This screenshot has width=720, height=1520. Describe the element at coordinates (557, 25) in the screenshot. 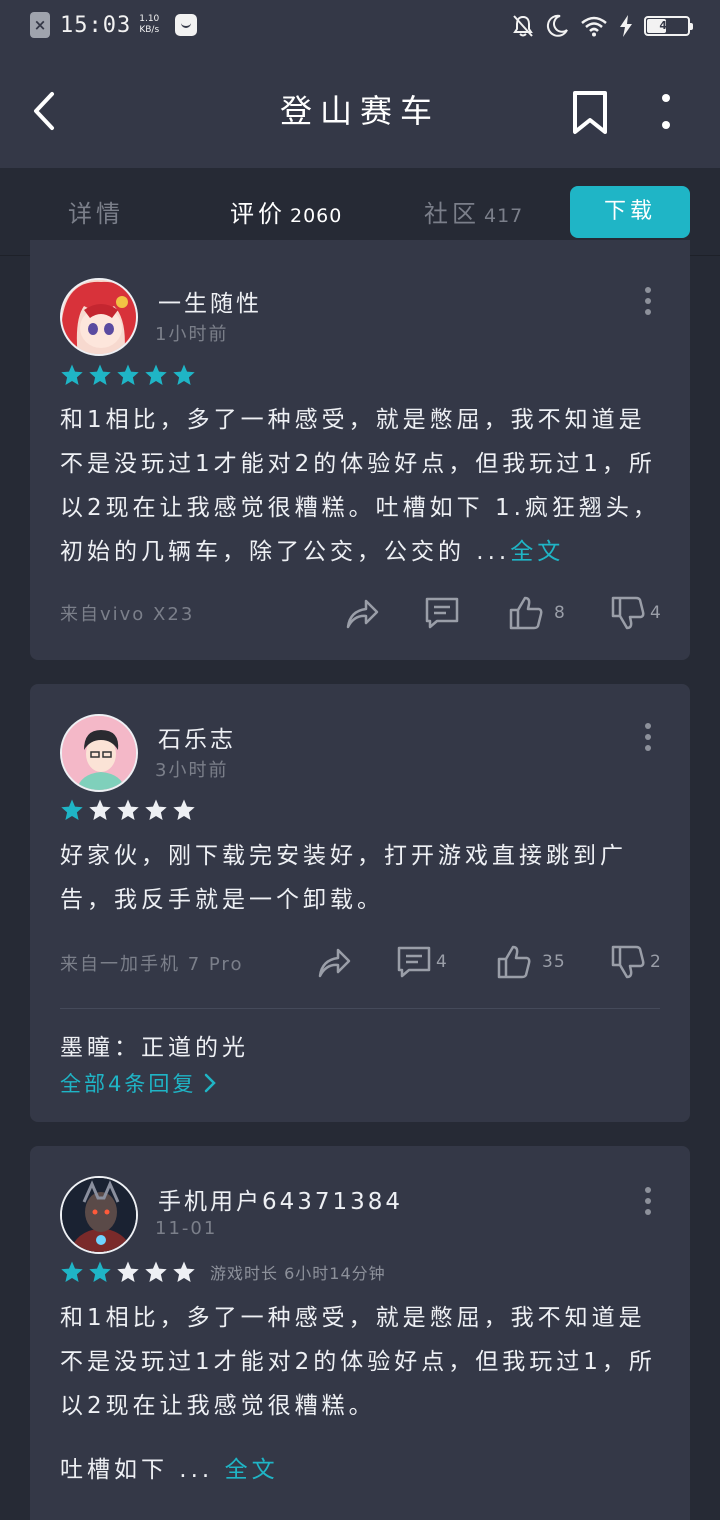

I see `moon-icon` at that location.